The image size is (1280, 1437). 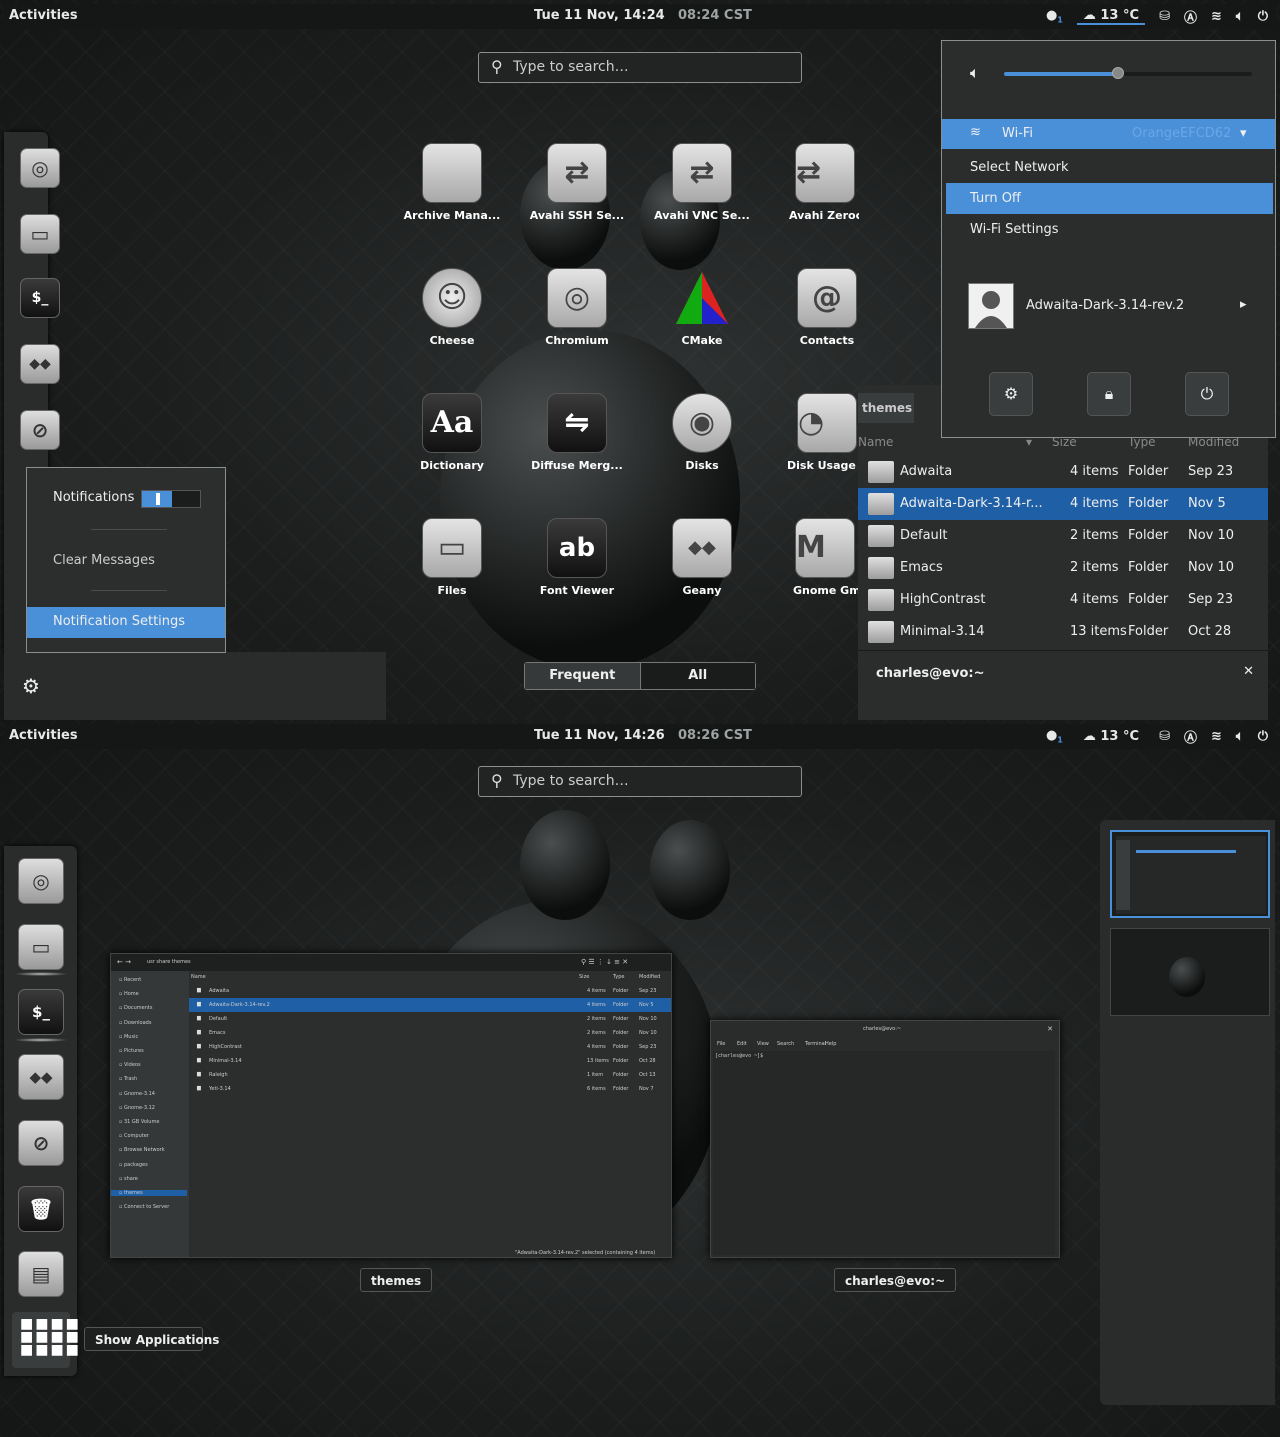 I want to click on col-modified: Modified, so click(x=649, y=977).